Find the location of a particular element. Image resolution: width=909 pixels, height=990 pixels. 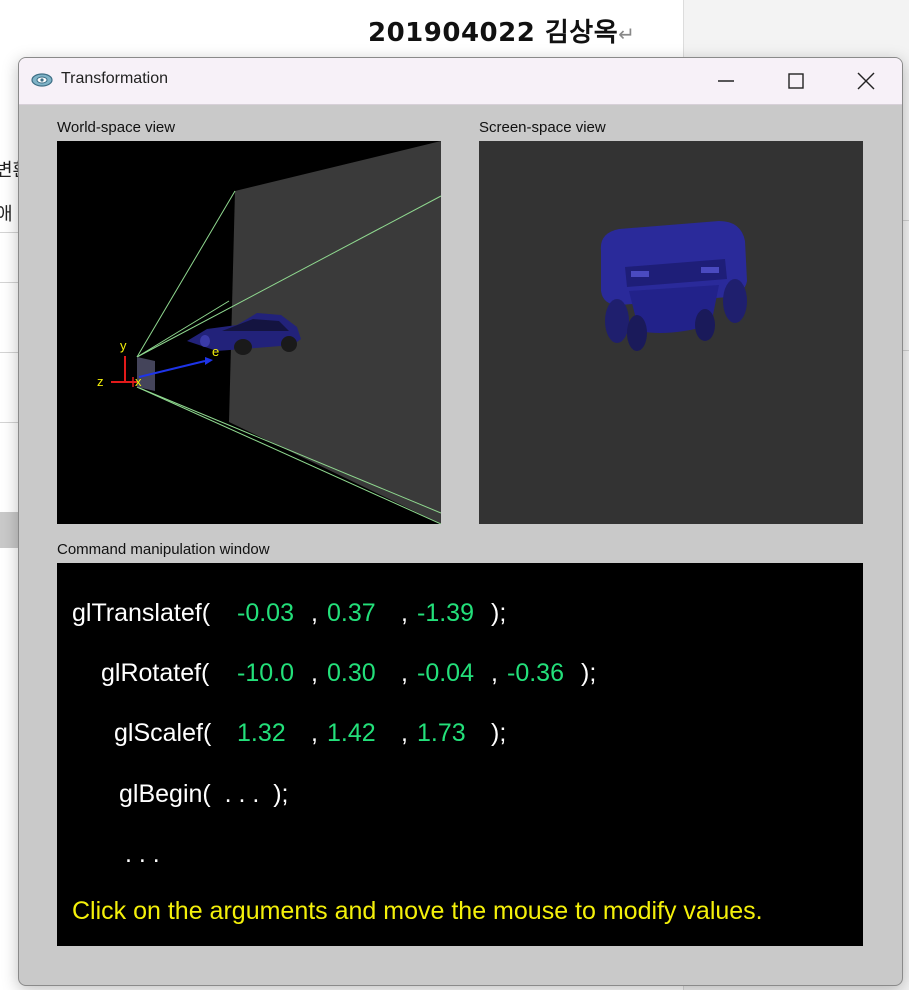

maximize-button is located at coordinates (796, 81).